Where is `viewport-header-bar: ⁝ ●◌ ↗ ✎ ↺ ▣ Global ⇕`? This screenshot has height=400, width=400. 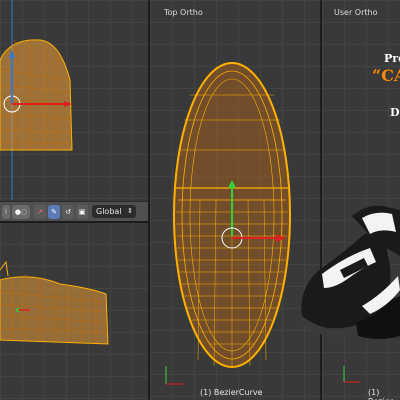 viewport-header-bar: ⁝ ●◌ ↗ ✎ ↺ ▣ Global ⇕ is located at coordinates (74, 212).